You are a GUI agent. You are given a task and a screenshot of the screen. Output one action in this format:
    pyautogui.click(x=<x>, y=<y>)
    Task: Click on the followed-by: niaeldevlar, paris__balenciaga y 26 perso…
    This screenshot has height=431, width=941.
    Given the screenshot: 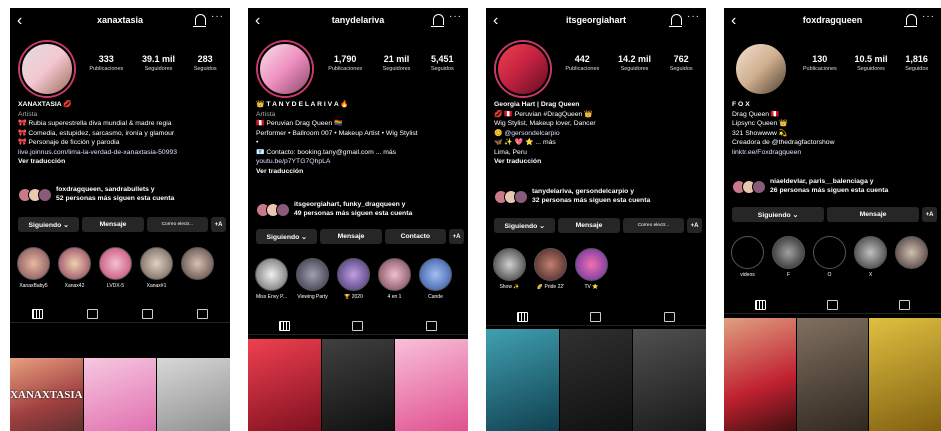 What is the action you would take?
    pyautogui.click(x=834, y=186)
    